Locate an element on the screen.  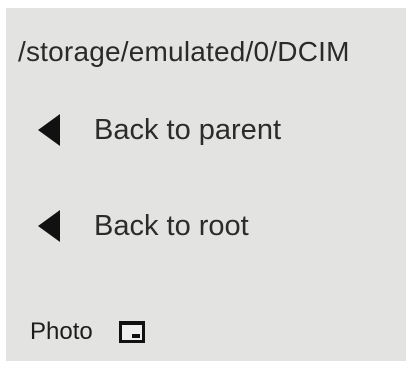
folder-name: Photo is located at coordinates (61, 331).